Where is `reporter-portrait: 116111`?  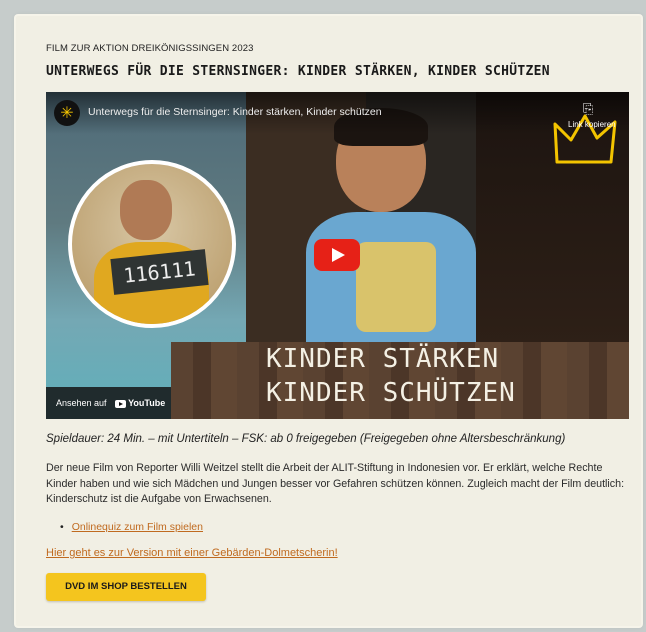 reporter-portrait: 116111 is located at coordinates (152, 244).